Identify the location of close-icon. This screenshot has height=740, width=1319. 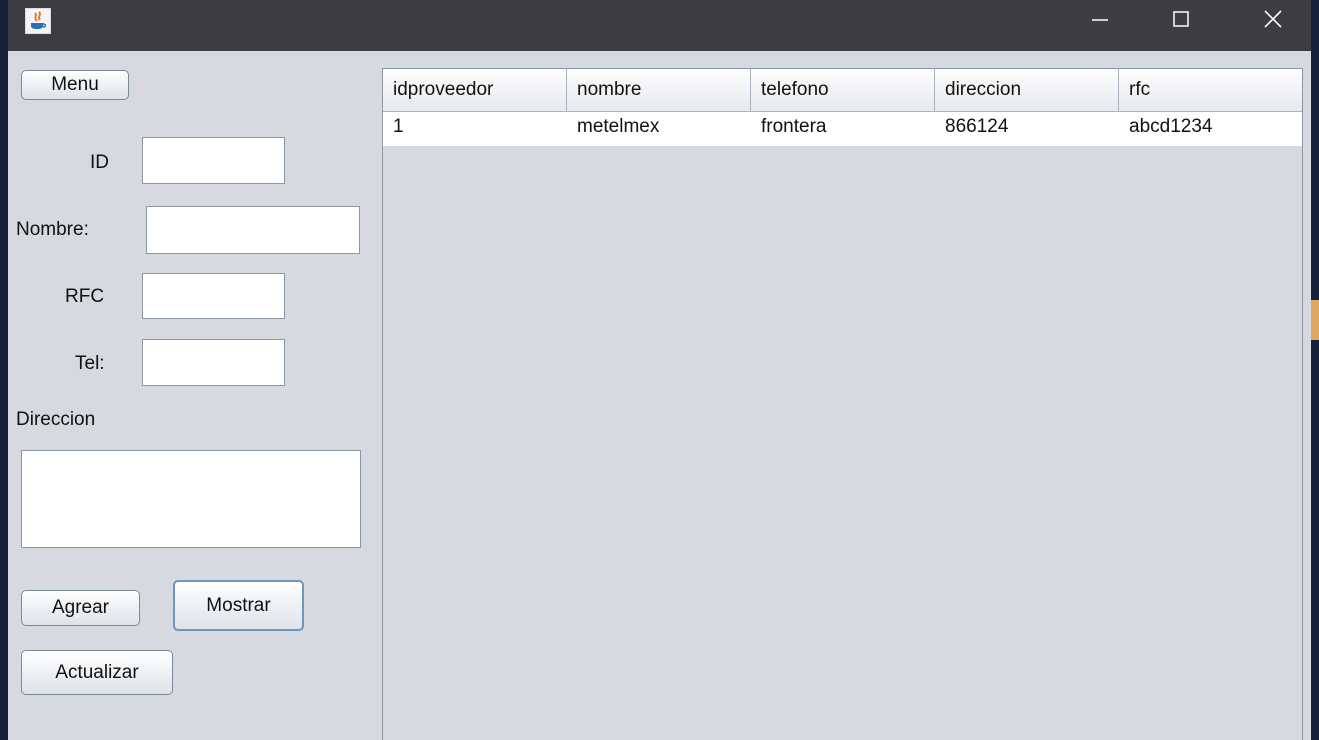
(1273, 21).